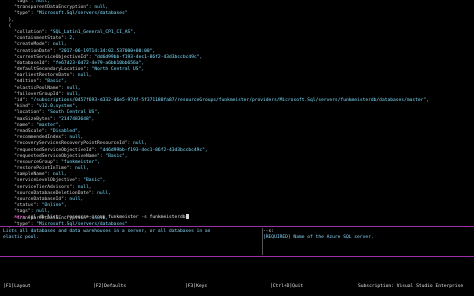  What do you see at coordinates (73, 113) in the screenshot?
I see `json-value: "South Central US",` at bounding box center [73, 113].